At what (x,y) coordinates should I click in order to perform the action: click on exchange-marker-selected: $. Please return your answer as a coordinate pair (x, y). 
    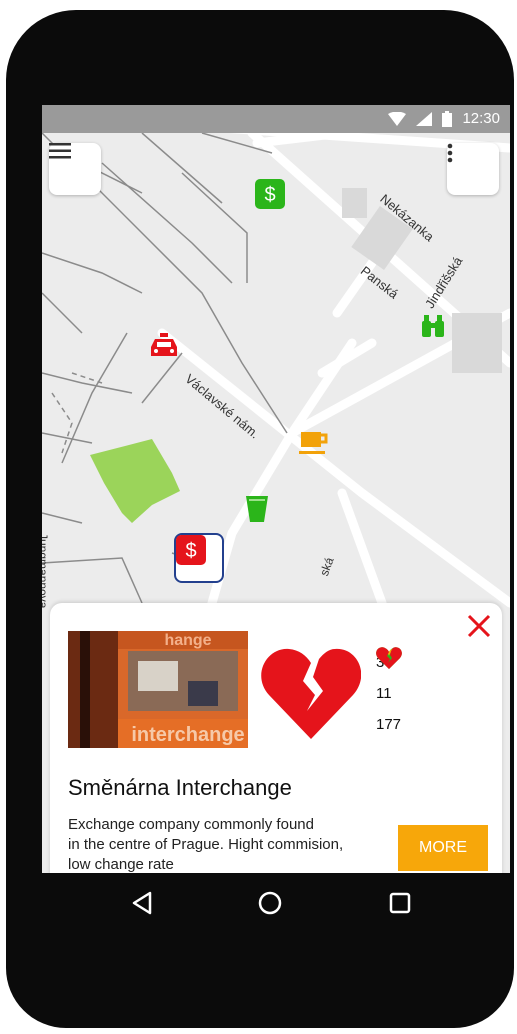
    Looking at the image, I should click on (199, 558).